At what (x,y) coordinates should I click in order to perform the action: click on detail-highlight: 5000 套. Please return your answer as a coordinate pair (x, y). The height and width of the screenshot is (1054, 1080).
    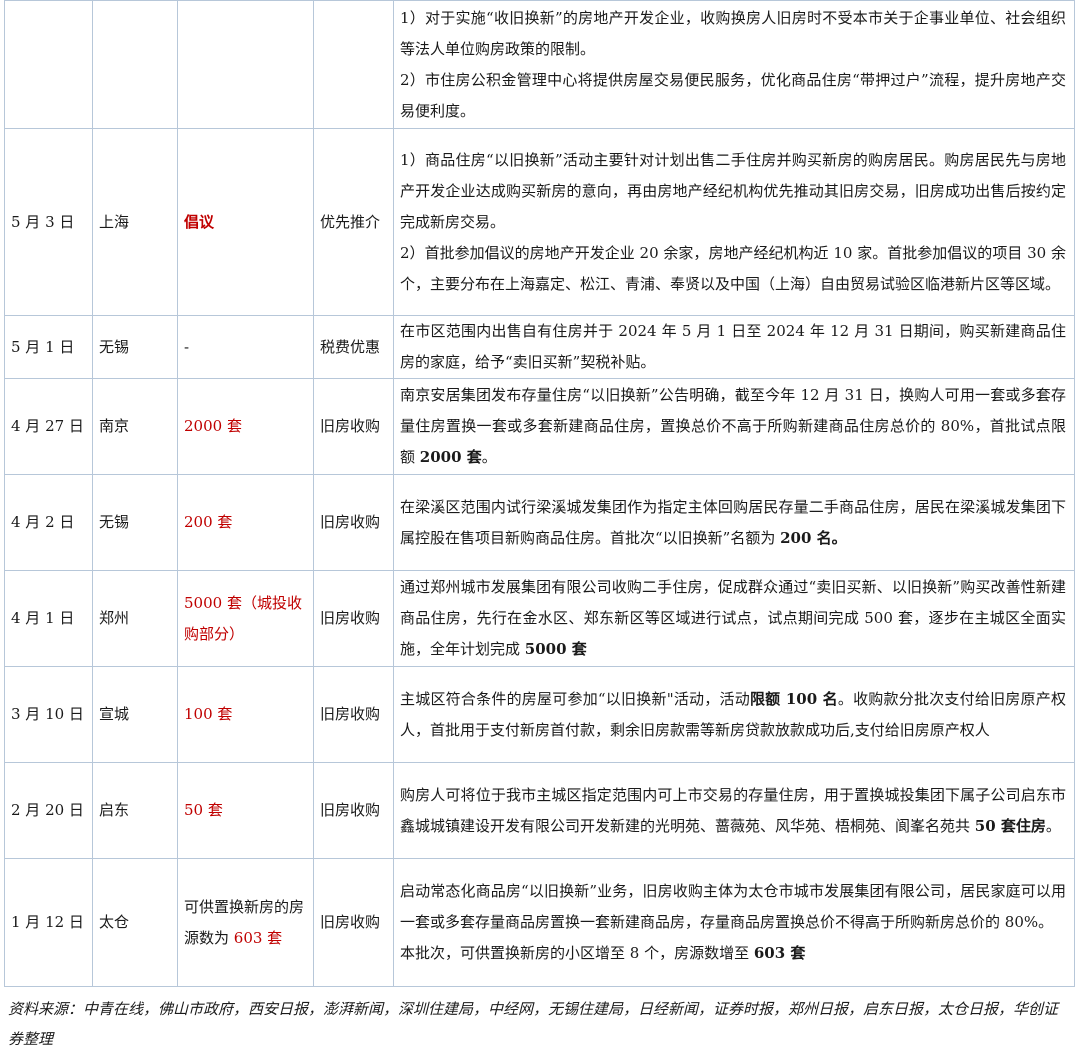
    Looking at the image, I should click on (555, 649).